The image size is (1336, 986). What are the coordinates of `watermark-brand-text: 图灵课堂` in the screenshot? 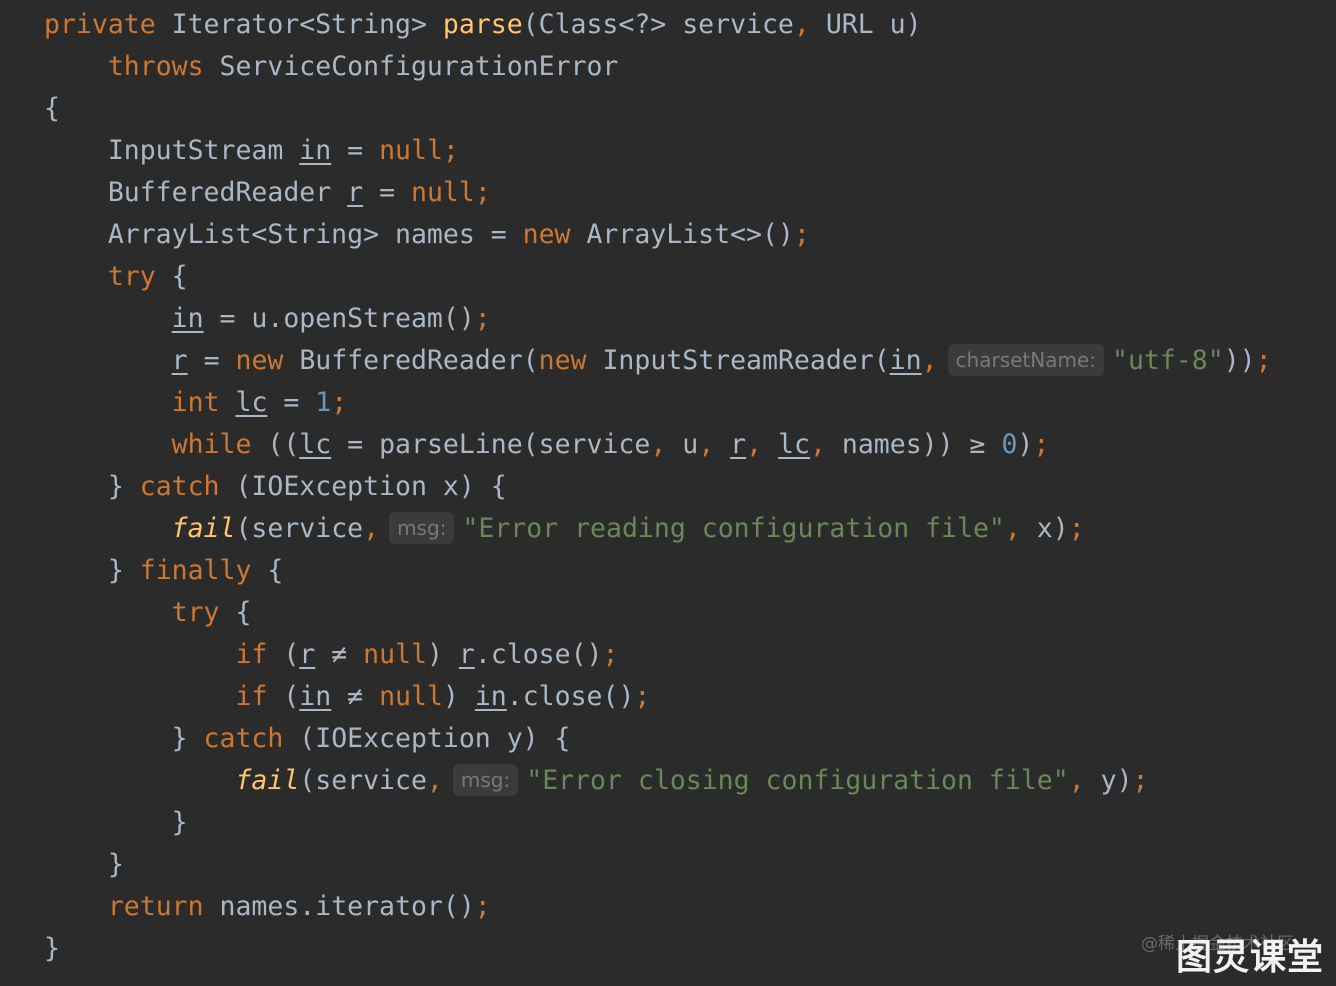 It's located at (1249, 957).